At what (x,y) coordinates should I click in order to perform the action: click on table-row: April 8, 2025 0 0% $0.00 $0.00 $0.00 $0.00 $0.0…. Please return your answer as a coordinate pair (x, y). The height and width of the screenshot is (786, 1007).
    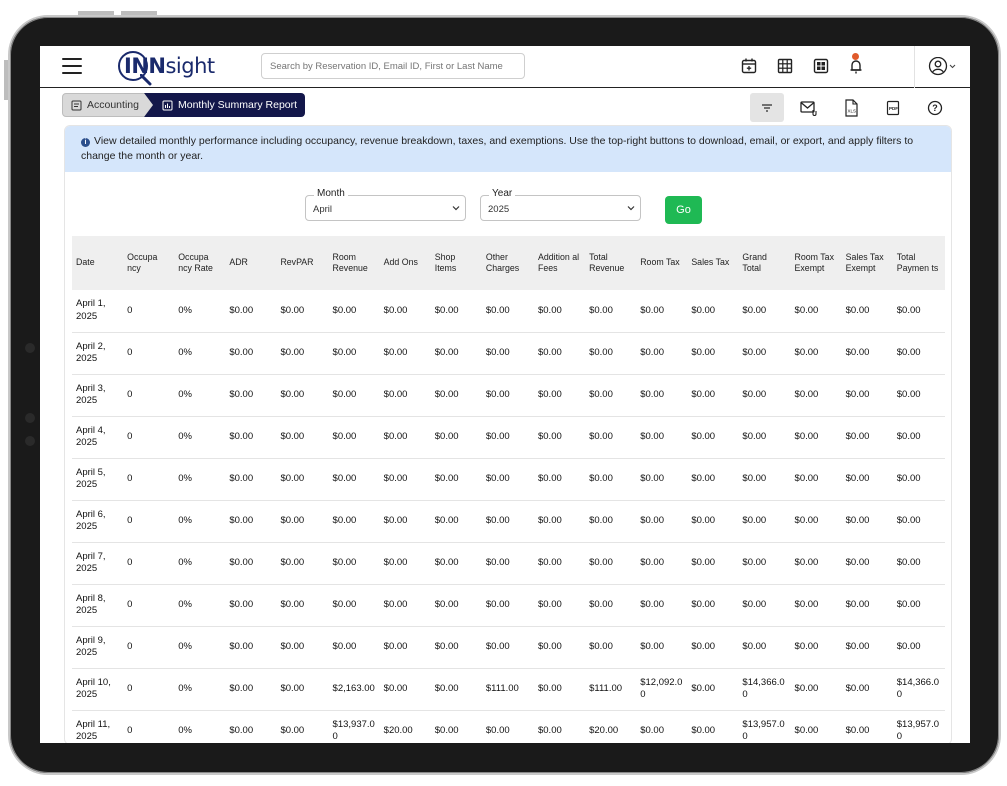
    Looking at the image, I should click on (508, 605).